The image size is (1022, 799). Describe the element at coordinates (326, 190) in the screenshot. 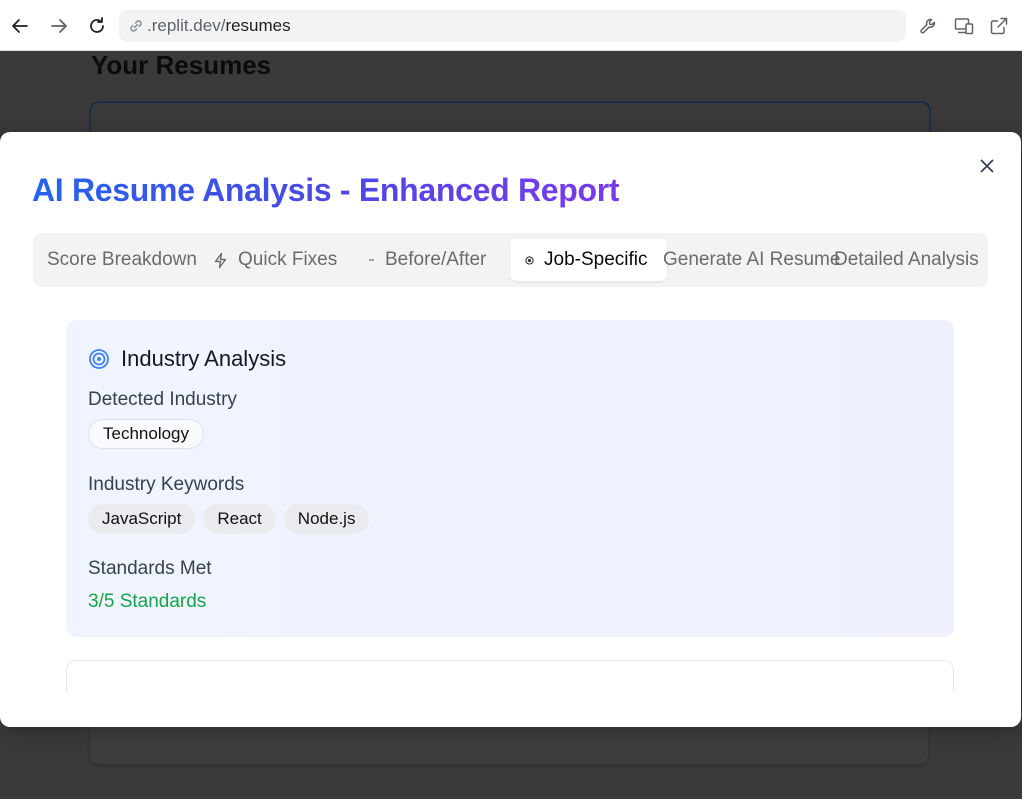

I see `modal-title: AI Resume Analysis - Enhanced Report` at that location.